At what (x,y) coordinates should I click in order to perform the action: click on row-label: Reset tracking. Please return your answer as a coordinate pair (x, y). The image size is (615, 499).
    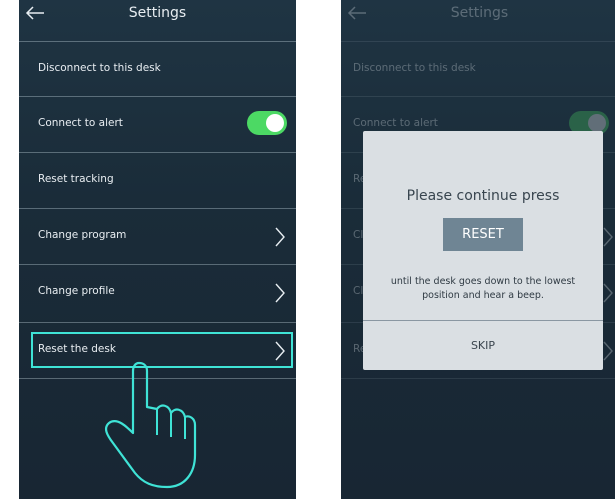
    Looking at the image, I should click on (76, 179).